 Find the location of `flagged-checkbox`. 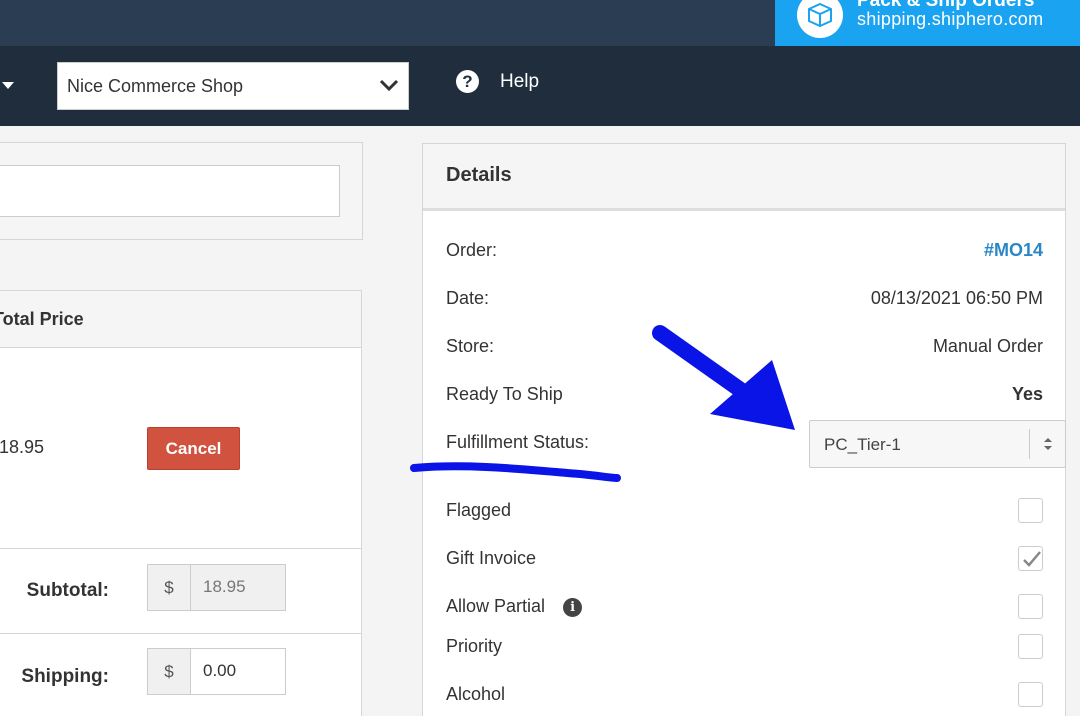

flagged-checkbox is located at coordinates (1030, 510).